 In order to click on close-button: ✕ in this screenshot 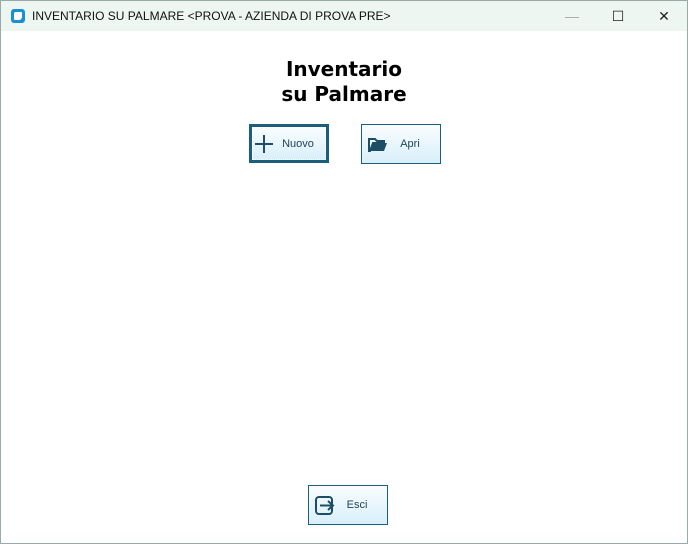, I will do `click(664, 16)`.